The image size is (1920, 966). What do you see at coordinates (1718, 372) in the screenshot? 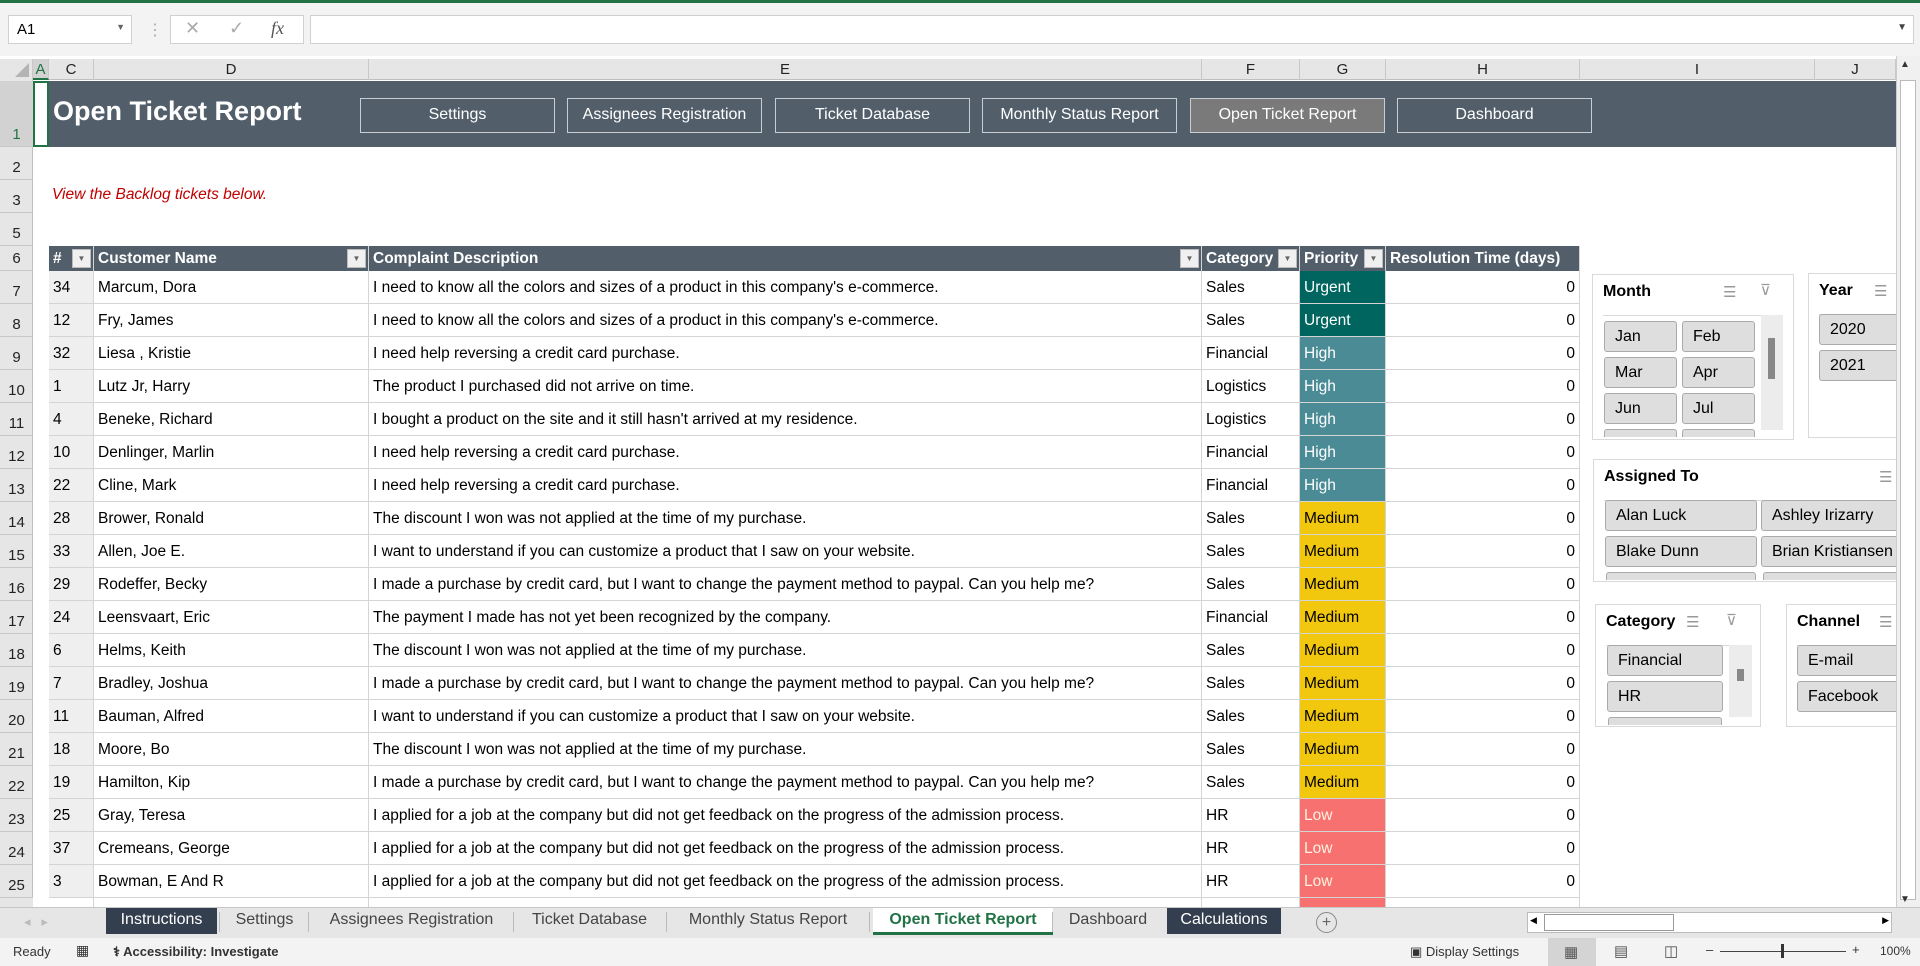
I see `slicer-item: Apr` at bounding box center [1718, 372].